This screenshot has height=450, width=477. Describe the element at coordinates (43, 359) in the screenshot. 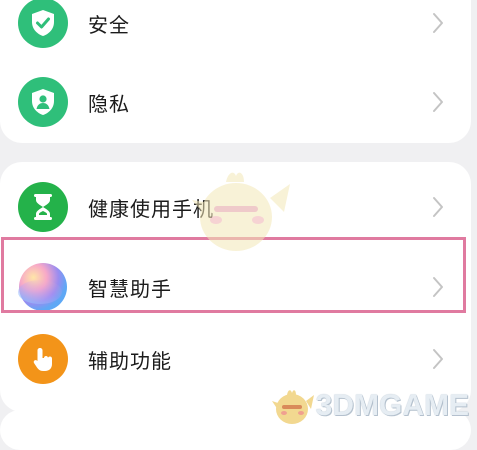

I see `hand-tap-icon` at that location.